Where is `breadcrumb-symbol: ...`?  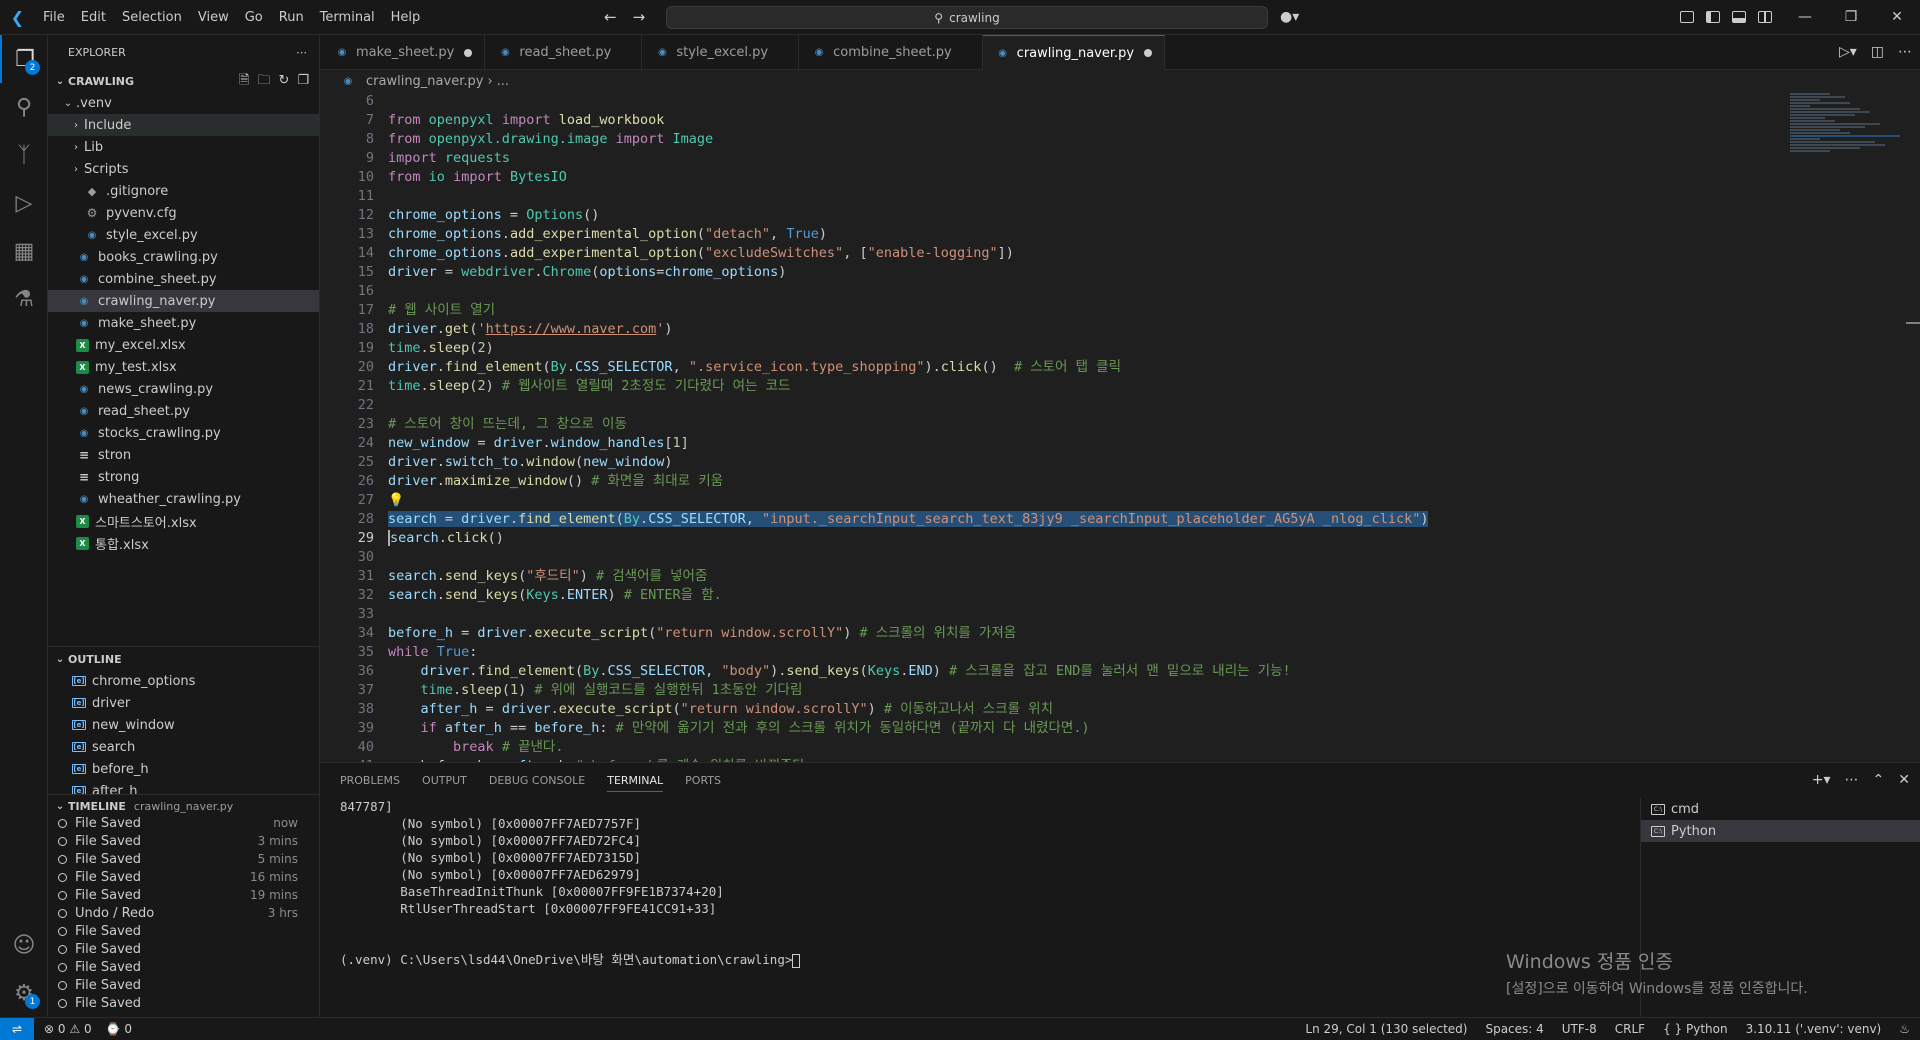
breadcrumb-symbol: ... is located at coordinates (503, 81).